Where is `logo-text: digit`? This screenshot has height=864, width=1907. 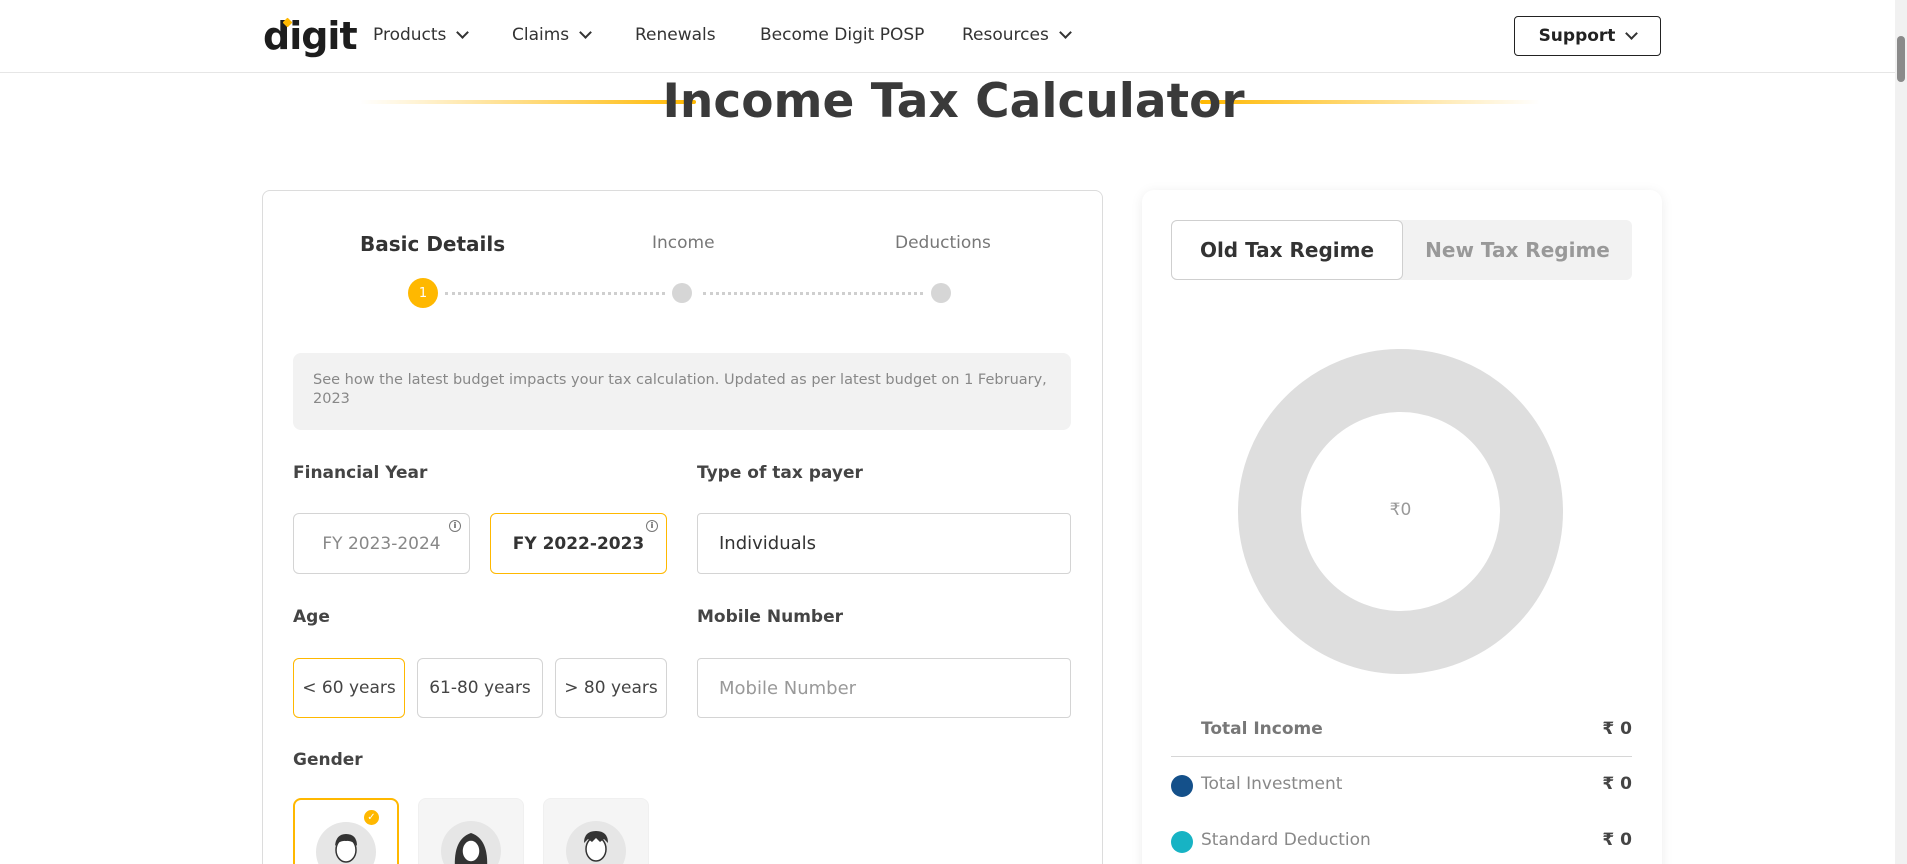
logo-text: digit is located at coordinates (310, 36).